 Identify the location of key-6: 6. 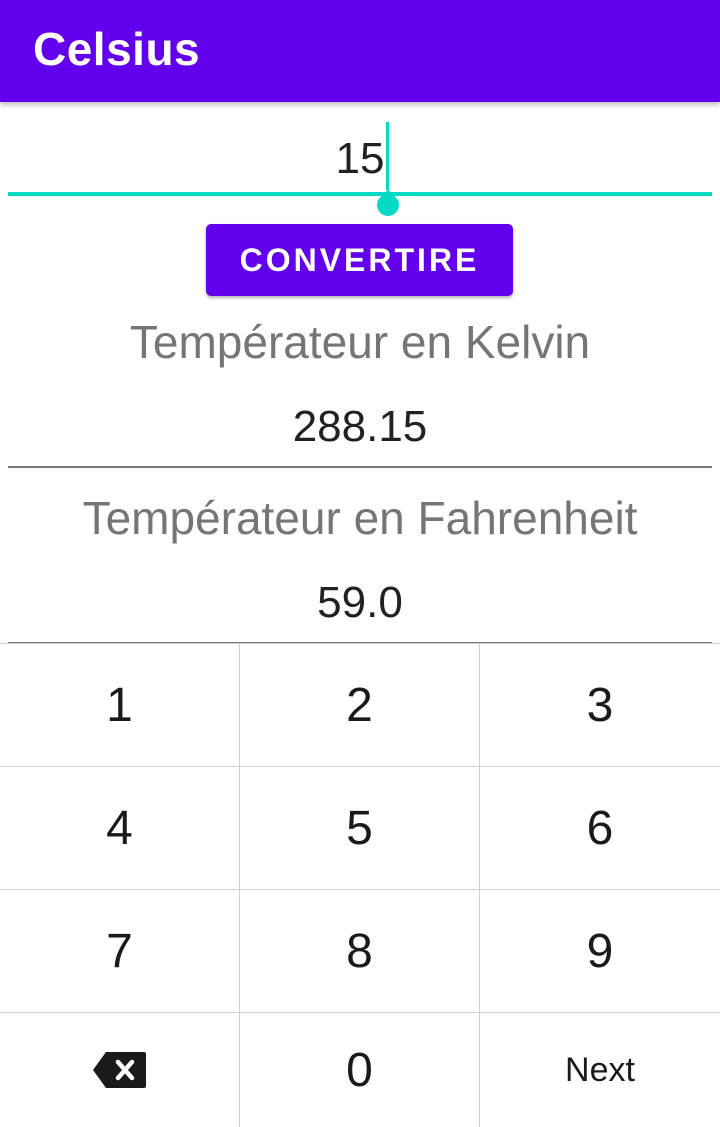
(600, 828).